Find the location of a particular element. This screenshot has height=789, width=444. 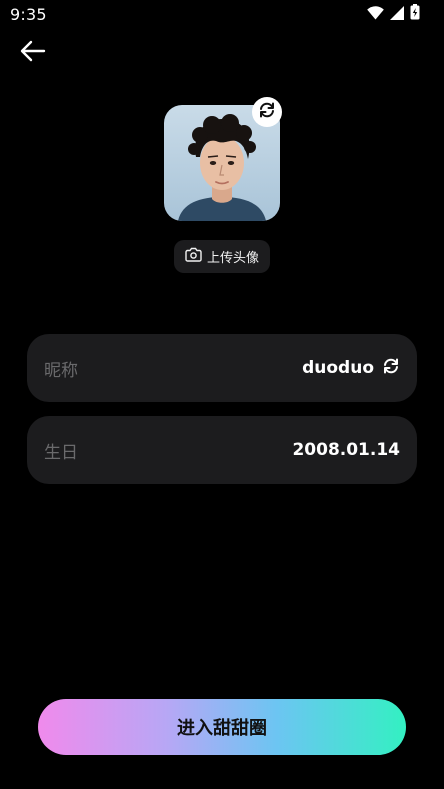

arrow-left-icon is located at coordinates (33, 53).